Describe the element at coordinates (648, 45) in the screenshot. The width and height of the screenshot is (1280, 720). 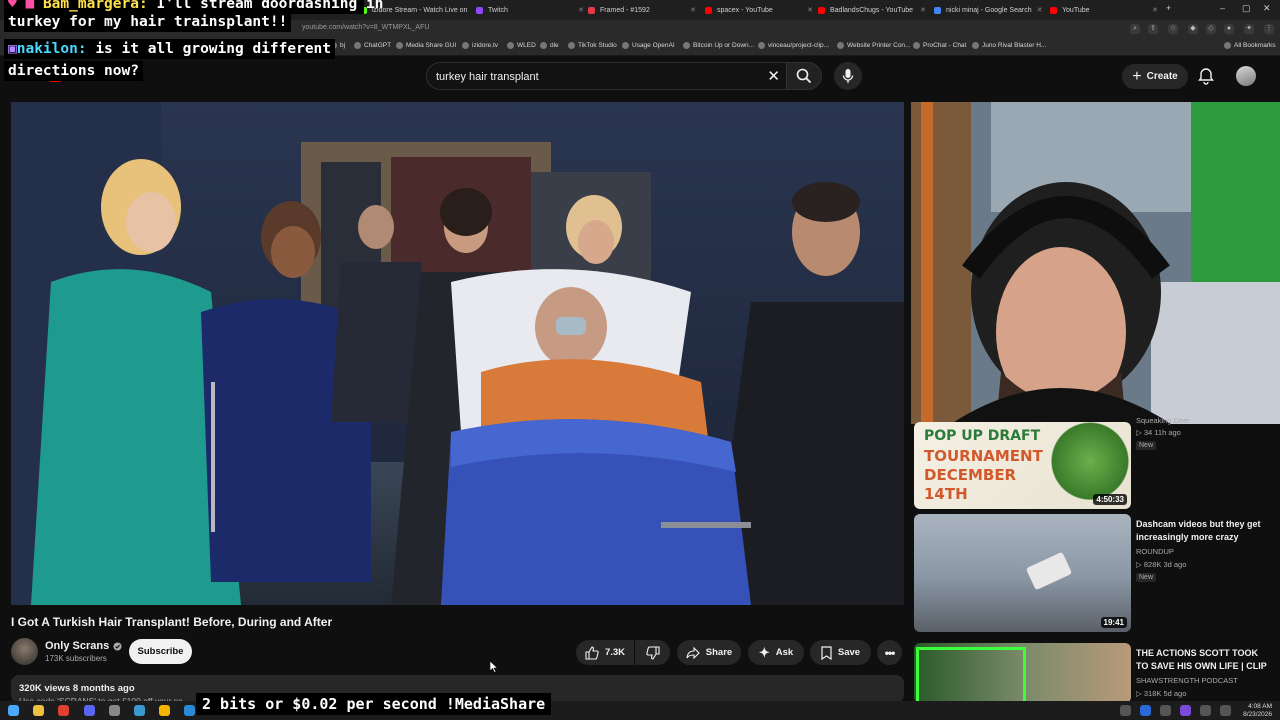
I see `bookmark-item: Usage OpenAI` at that location.